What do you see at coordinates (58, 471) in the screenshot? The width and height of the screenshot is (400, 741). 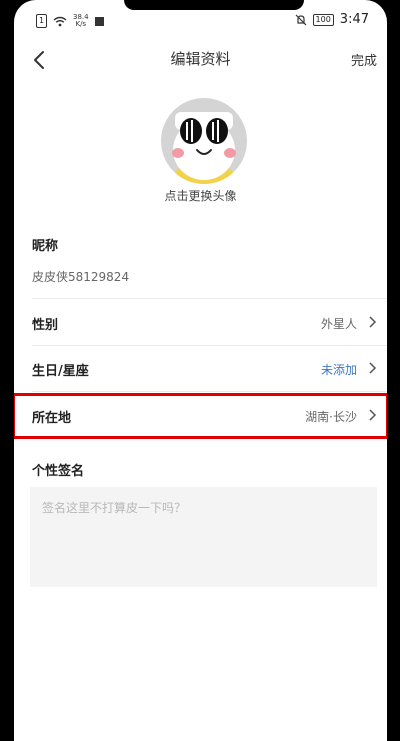 I see `signature-label: 个性签名` at bounding box center [58, 471].